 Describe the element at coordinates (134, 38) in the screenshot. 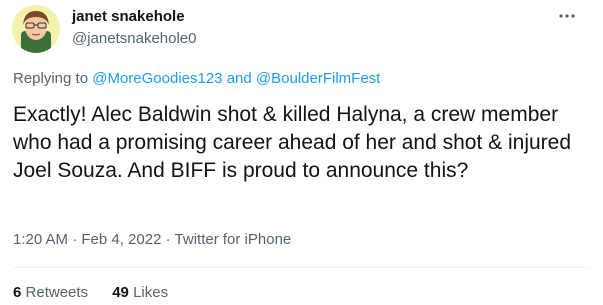

I see `author-handle: @janetsnakehole0` at that location.